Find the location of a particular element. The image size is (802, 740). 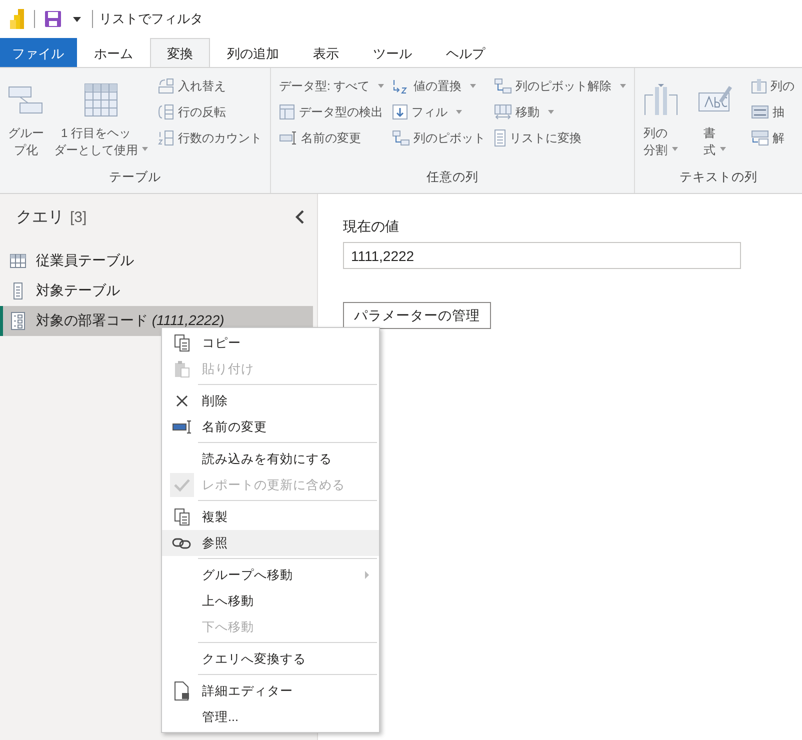

ribbon-button: 名前の変更 is located at coordinates (331, 138).